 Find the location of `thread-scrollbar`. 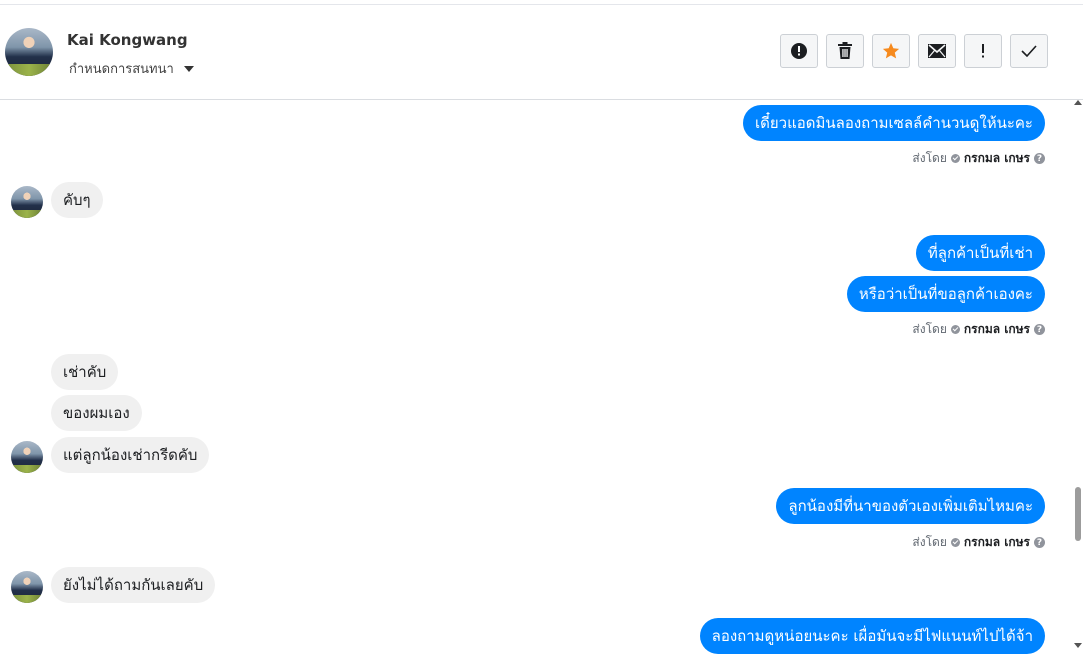

thread-scrollbar is located at coordinates (1077, 379).